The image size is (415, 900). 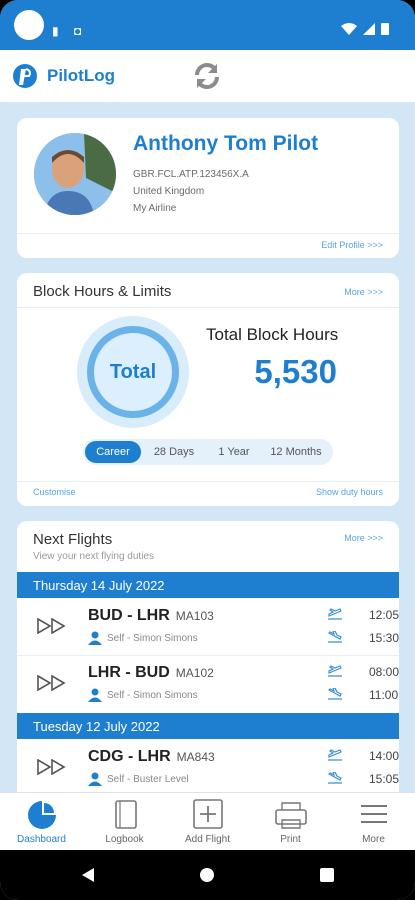 I want to click on next-flights-more-link: More >>>, so click(x=363, y=538).